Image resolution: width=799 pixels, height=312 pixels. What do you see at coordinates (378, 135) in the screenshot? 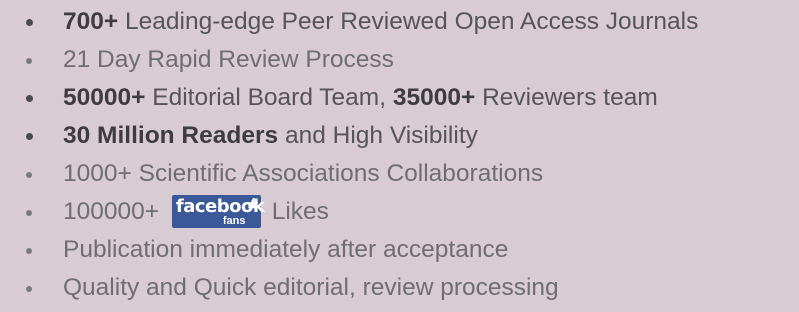
I see `readers-text: and High Visibility` at bounding box center [378, 135].